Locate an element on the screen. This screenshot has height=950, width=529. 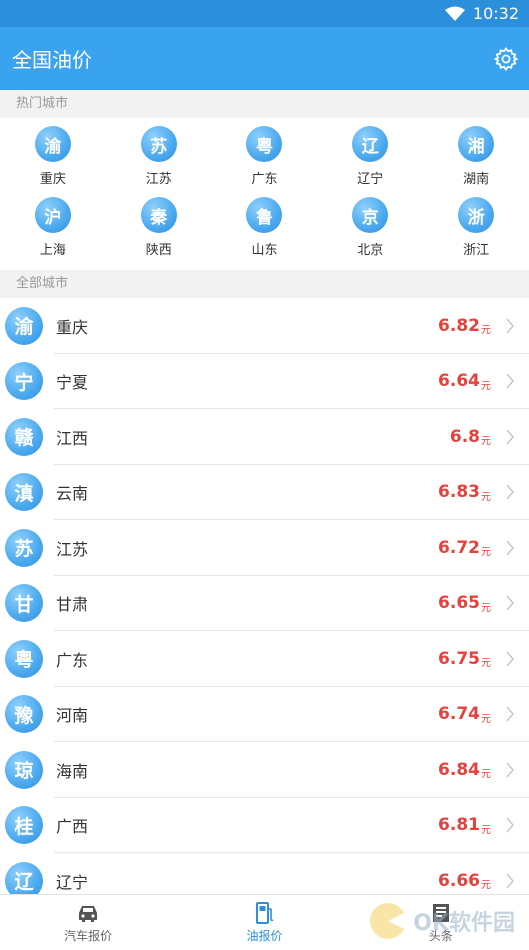
city-name: 宁夏 is located at coordinates (72, 383).